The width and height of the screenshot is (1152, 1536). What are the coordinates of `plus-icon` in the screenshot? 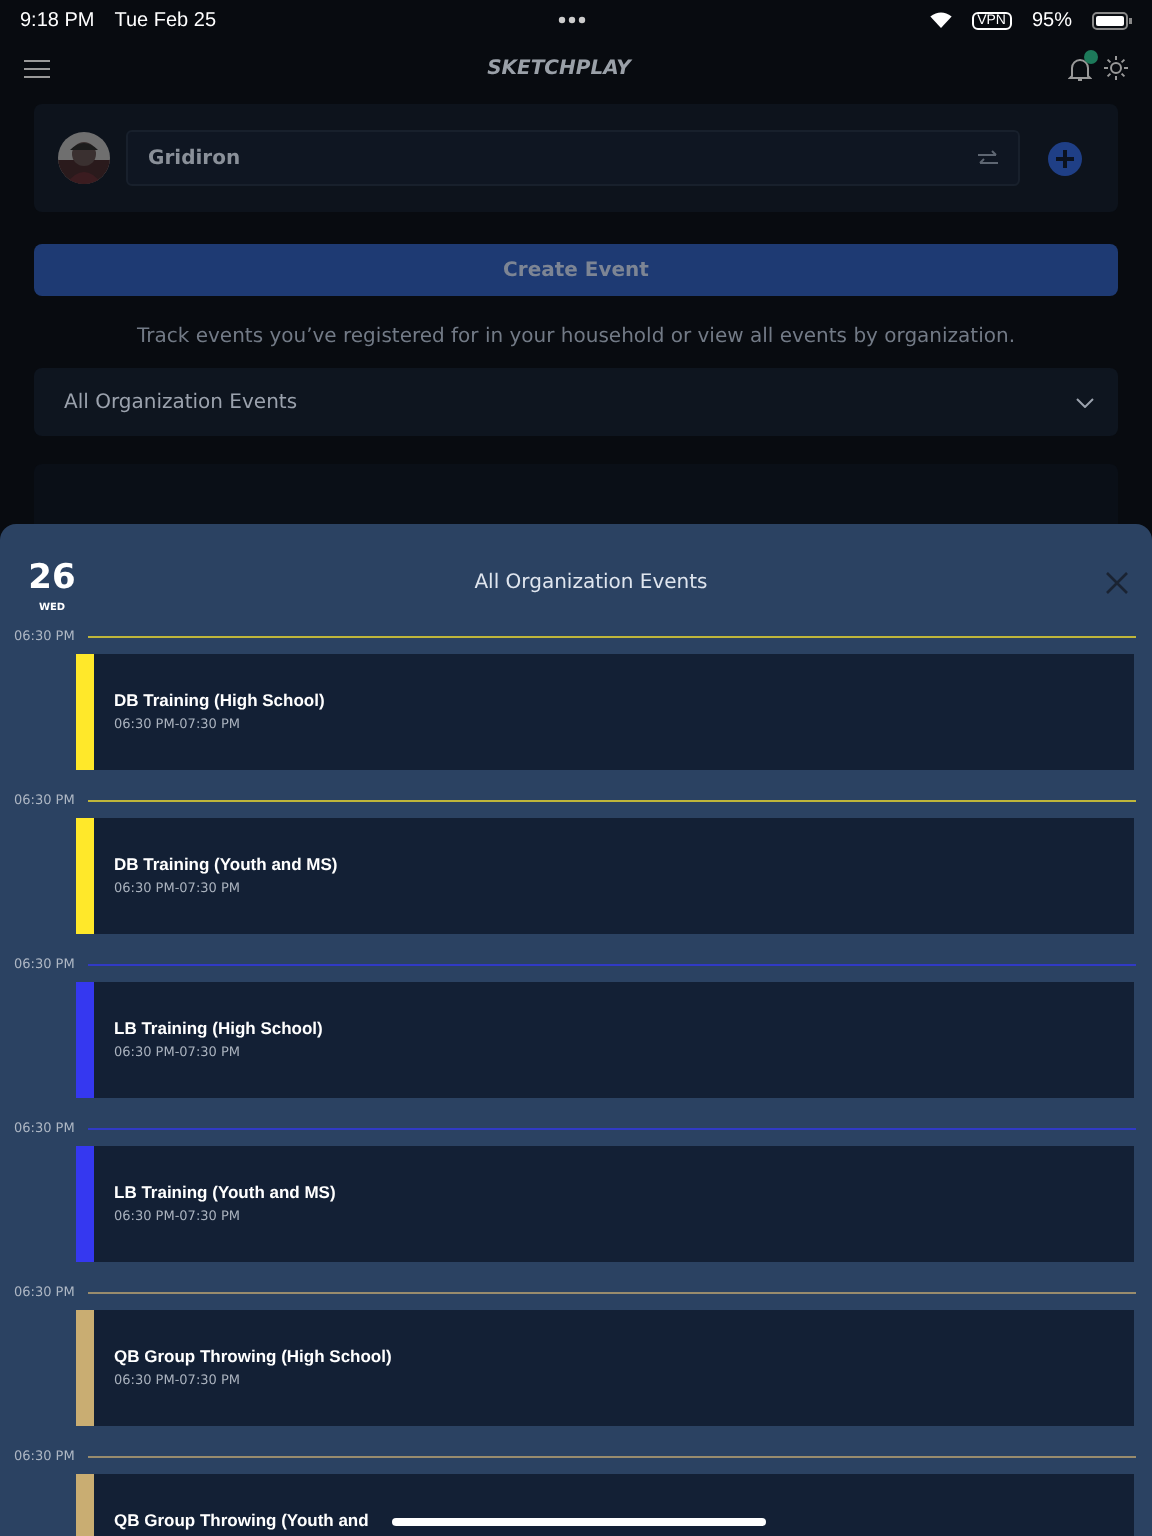 It's located at (1065, 158).